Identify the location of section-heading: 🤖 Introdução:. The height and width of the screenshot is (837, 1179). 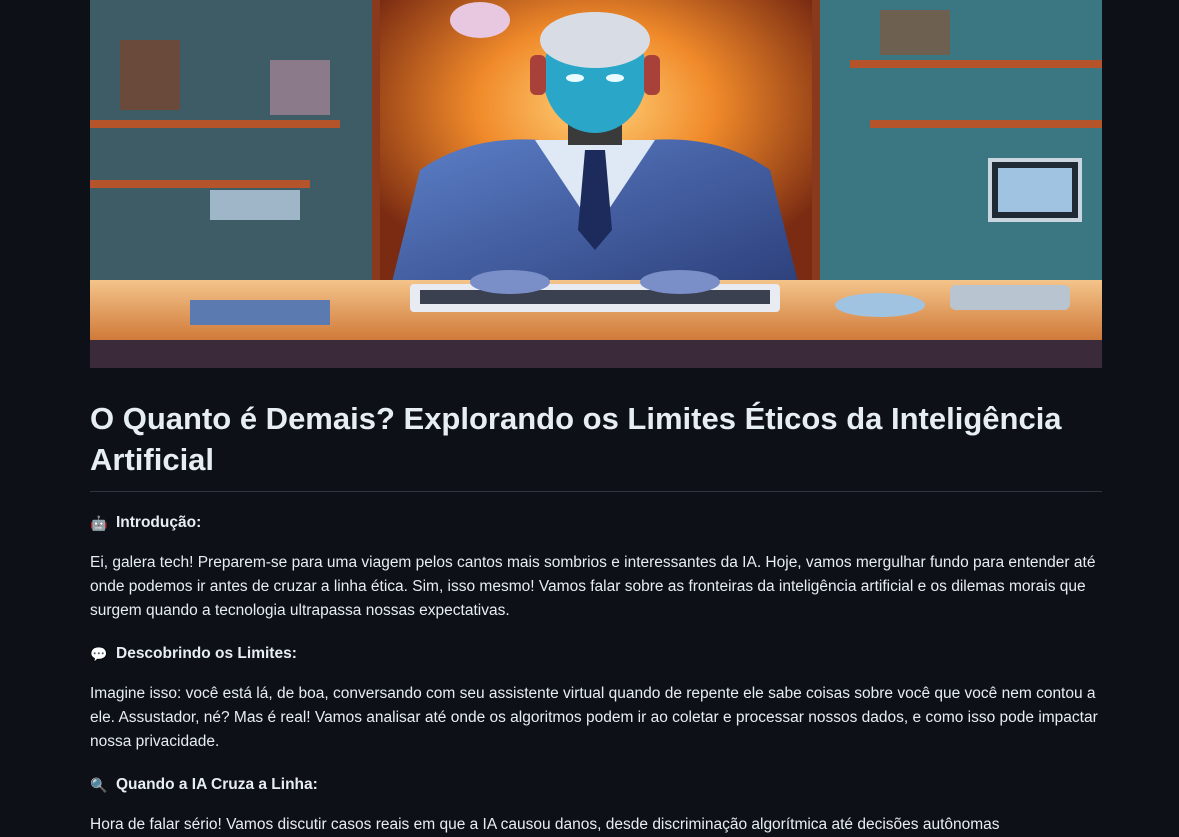
(596, 523).